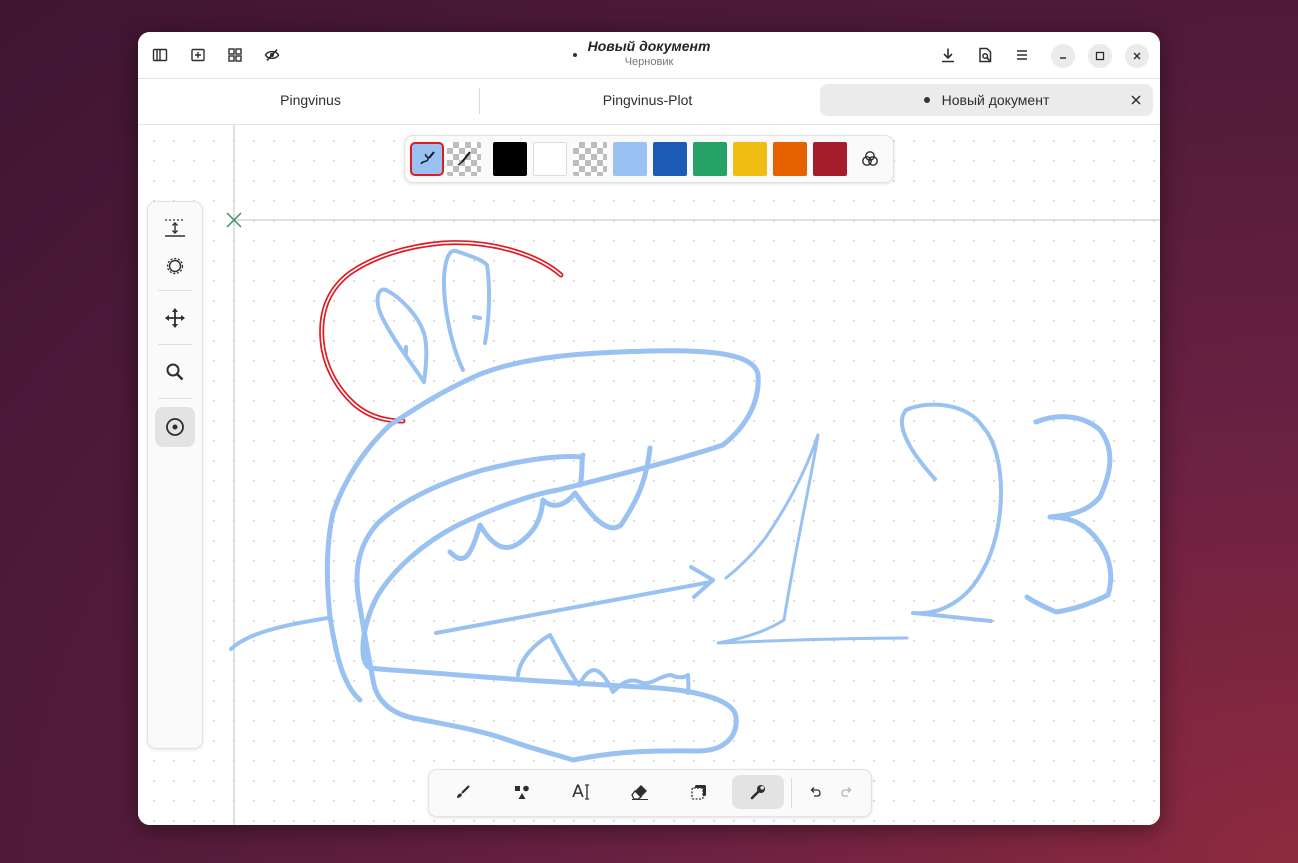  What do you see at coordinates (830, 159) in the screenshot?
I see `color-swatch-red` at bounding box center [830, 159].